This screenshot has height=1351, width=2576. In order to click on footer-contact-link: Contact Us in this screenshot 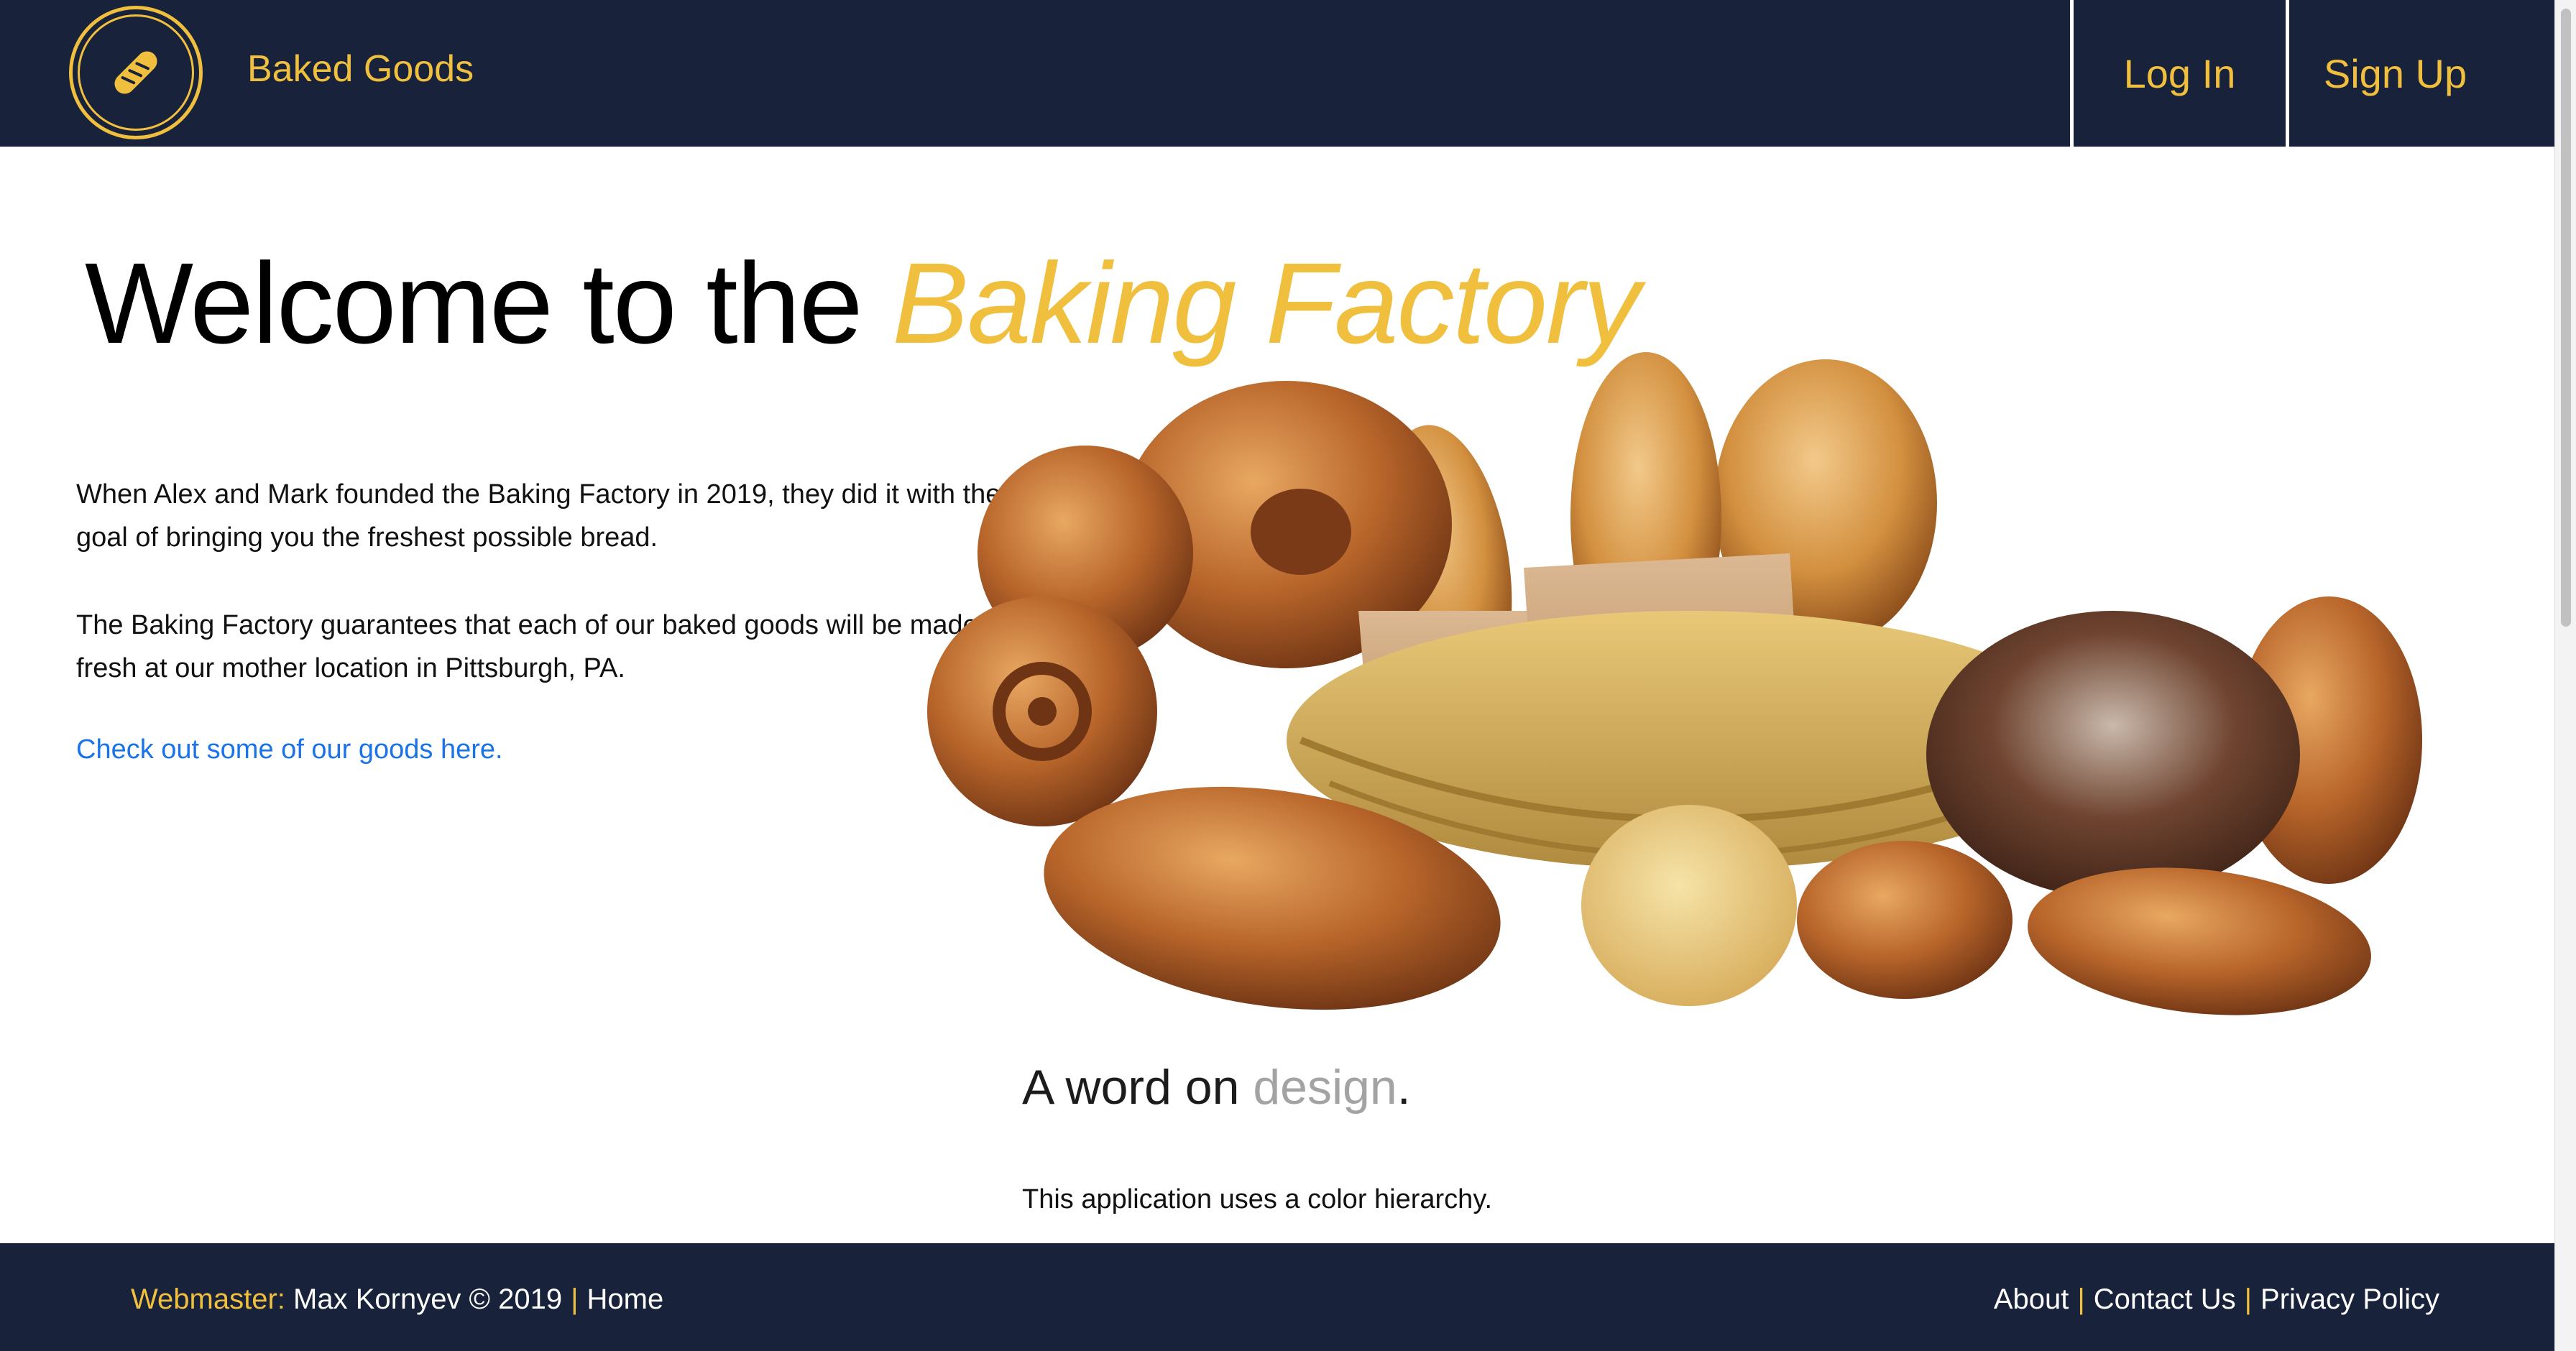, I will do `click(2165, 1299)`.